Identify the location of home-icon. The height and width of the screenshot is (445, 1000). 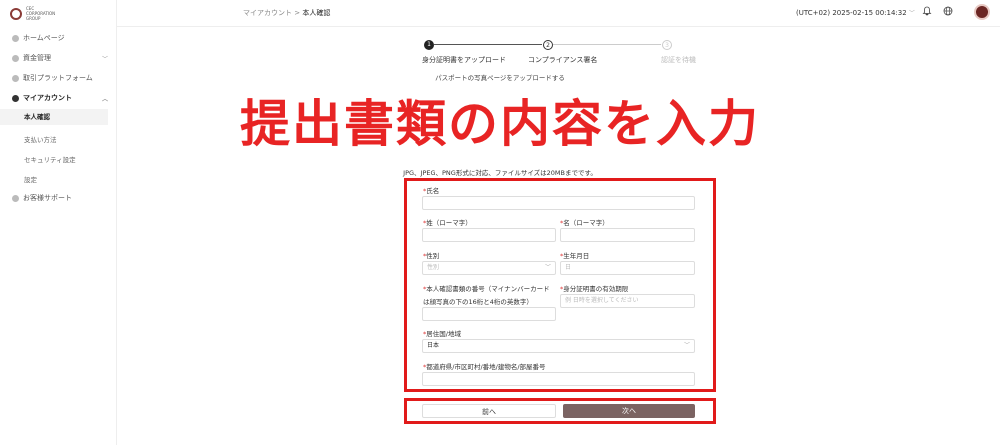
(15, 38).